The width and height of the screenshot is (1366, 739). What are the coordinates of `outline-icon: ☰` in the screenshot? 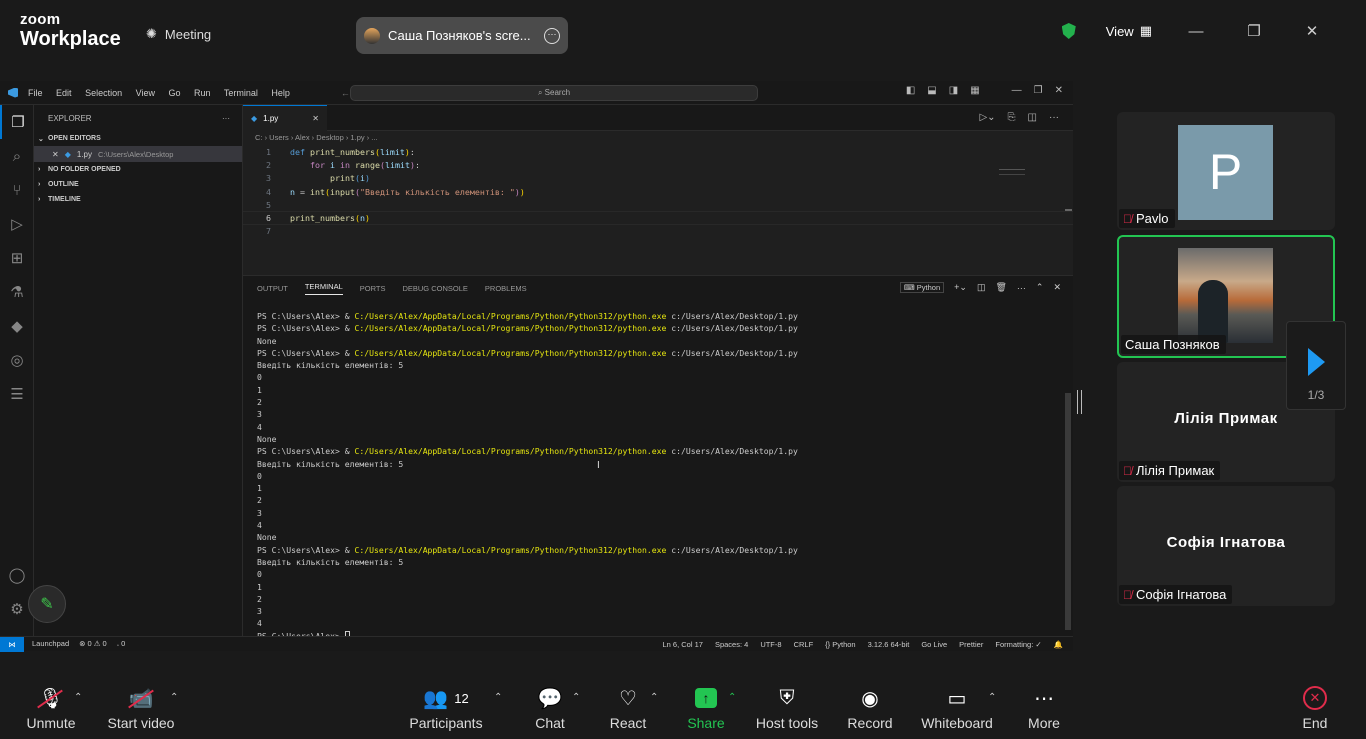 It's located at (17, 394).